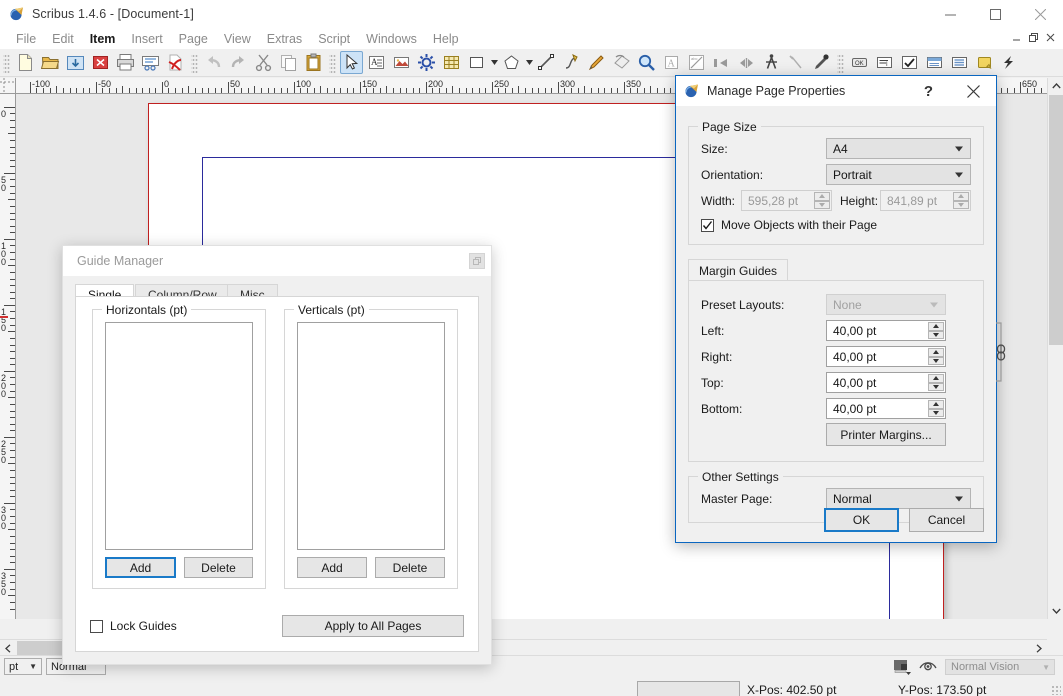 Image resolution: width=1063 pixels, height=696 pixels. What do you see at coordinates (8, 356) in the screenshot?
I see `vertical-ruler: 0 50 100 150 200 250 300 350` at bounding box center [8, 356].